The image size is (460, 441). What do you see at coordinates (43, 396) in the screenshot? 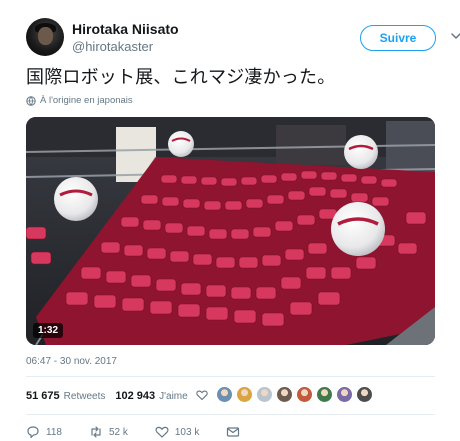
I see `retweets-count: 51 675` at bounding box center [43, 396].